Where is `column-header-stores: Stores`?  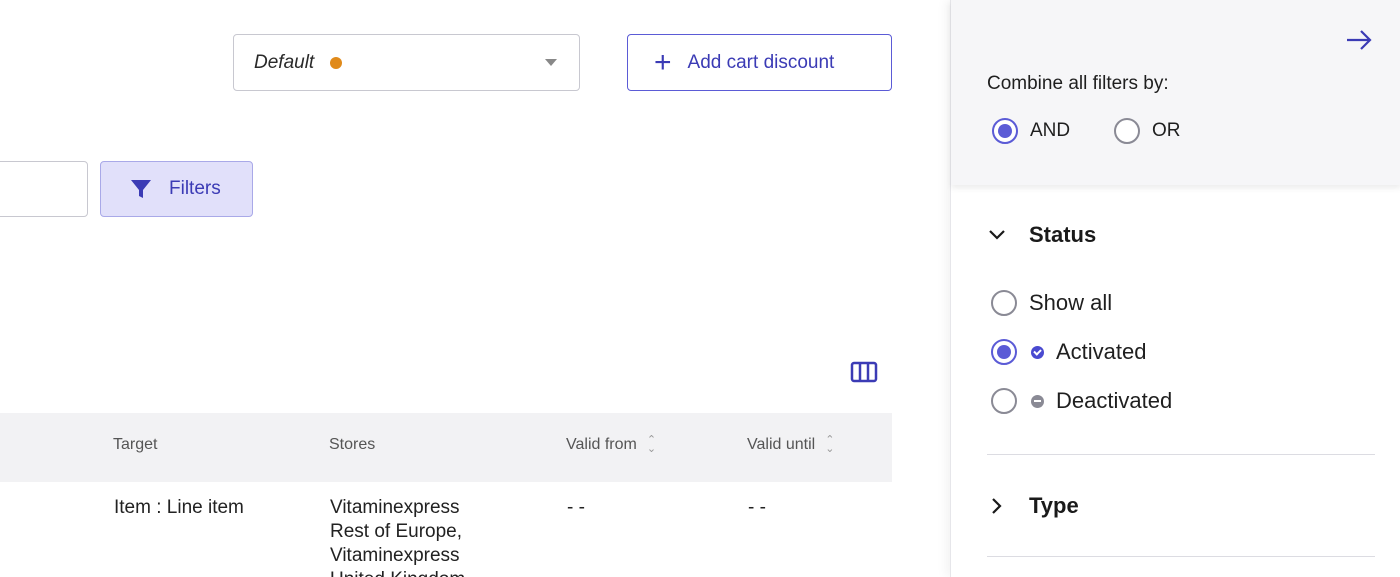 column-header-stores: Stores is located at coordinates (352, 445).